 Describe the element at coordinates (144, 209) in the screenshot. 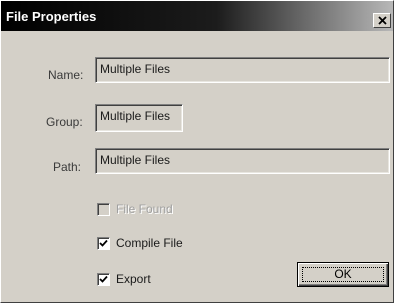

I see `file-found-label: File Found` at that location.